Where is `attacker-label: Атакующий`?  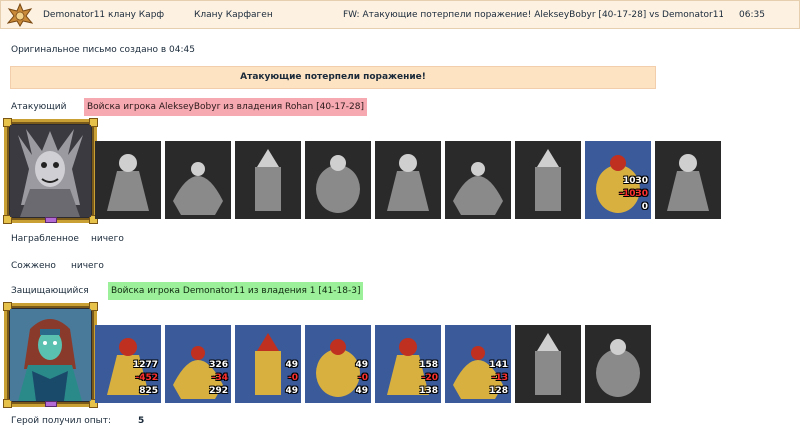
attacker-label: Атакующий is located at coordinates (39, 107).